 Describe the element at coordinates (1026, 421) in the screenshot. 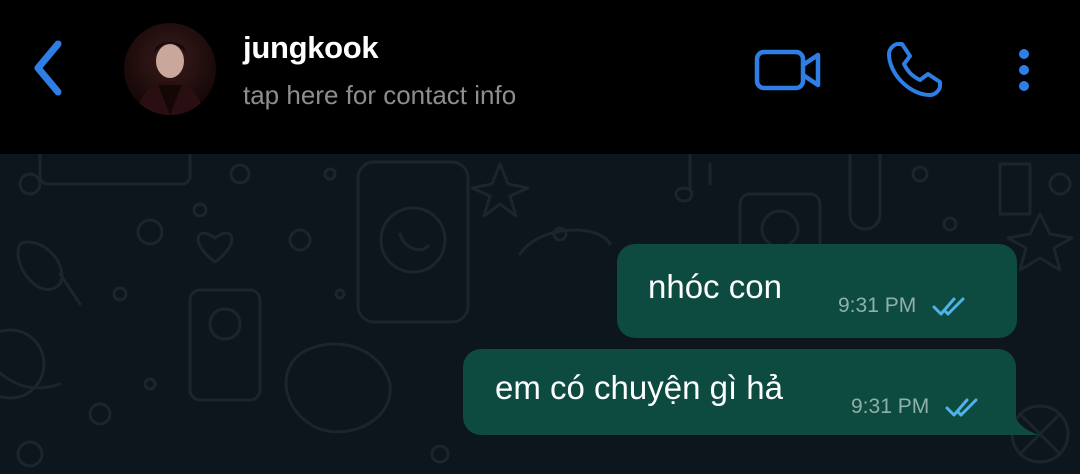

I see `bubble-tail` at that location.